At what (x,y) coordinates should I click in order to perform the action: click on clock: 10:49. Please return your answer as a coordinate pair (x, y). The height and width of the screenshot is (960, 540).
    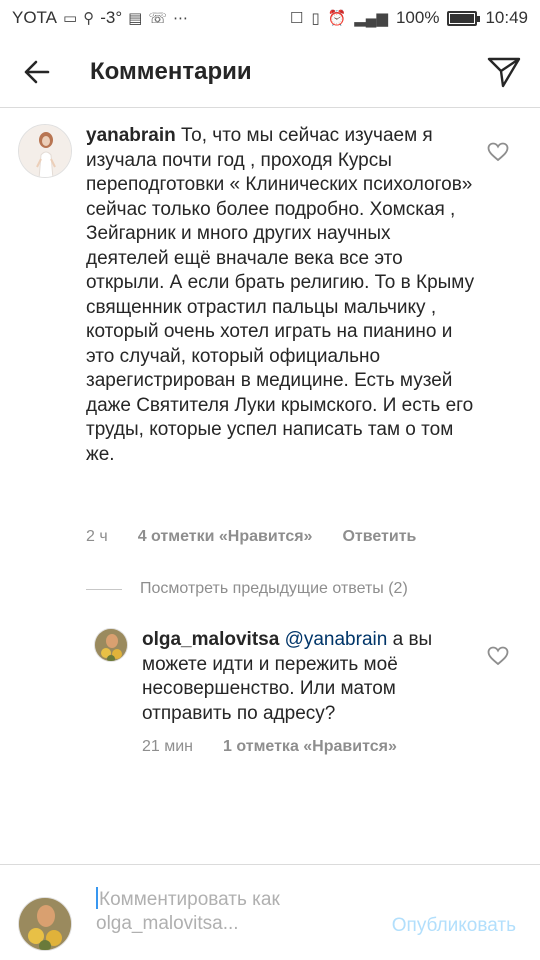
    Looking at the image, I should click on (506, 17).